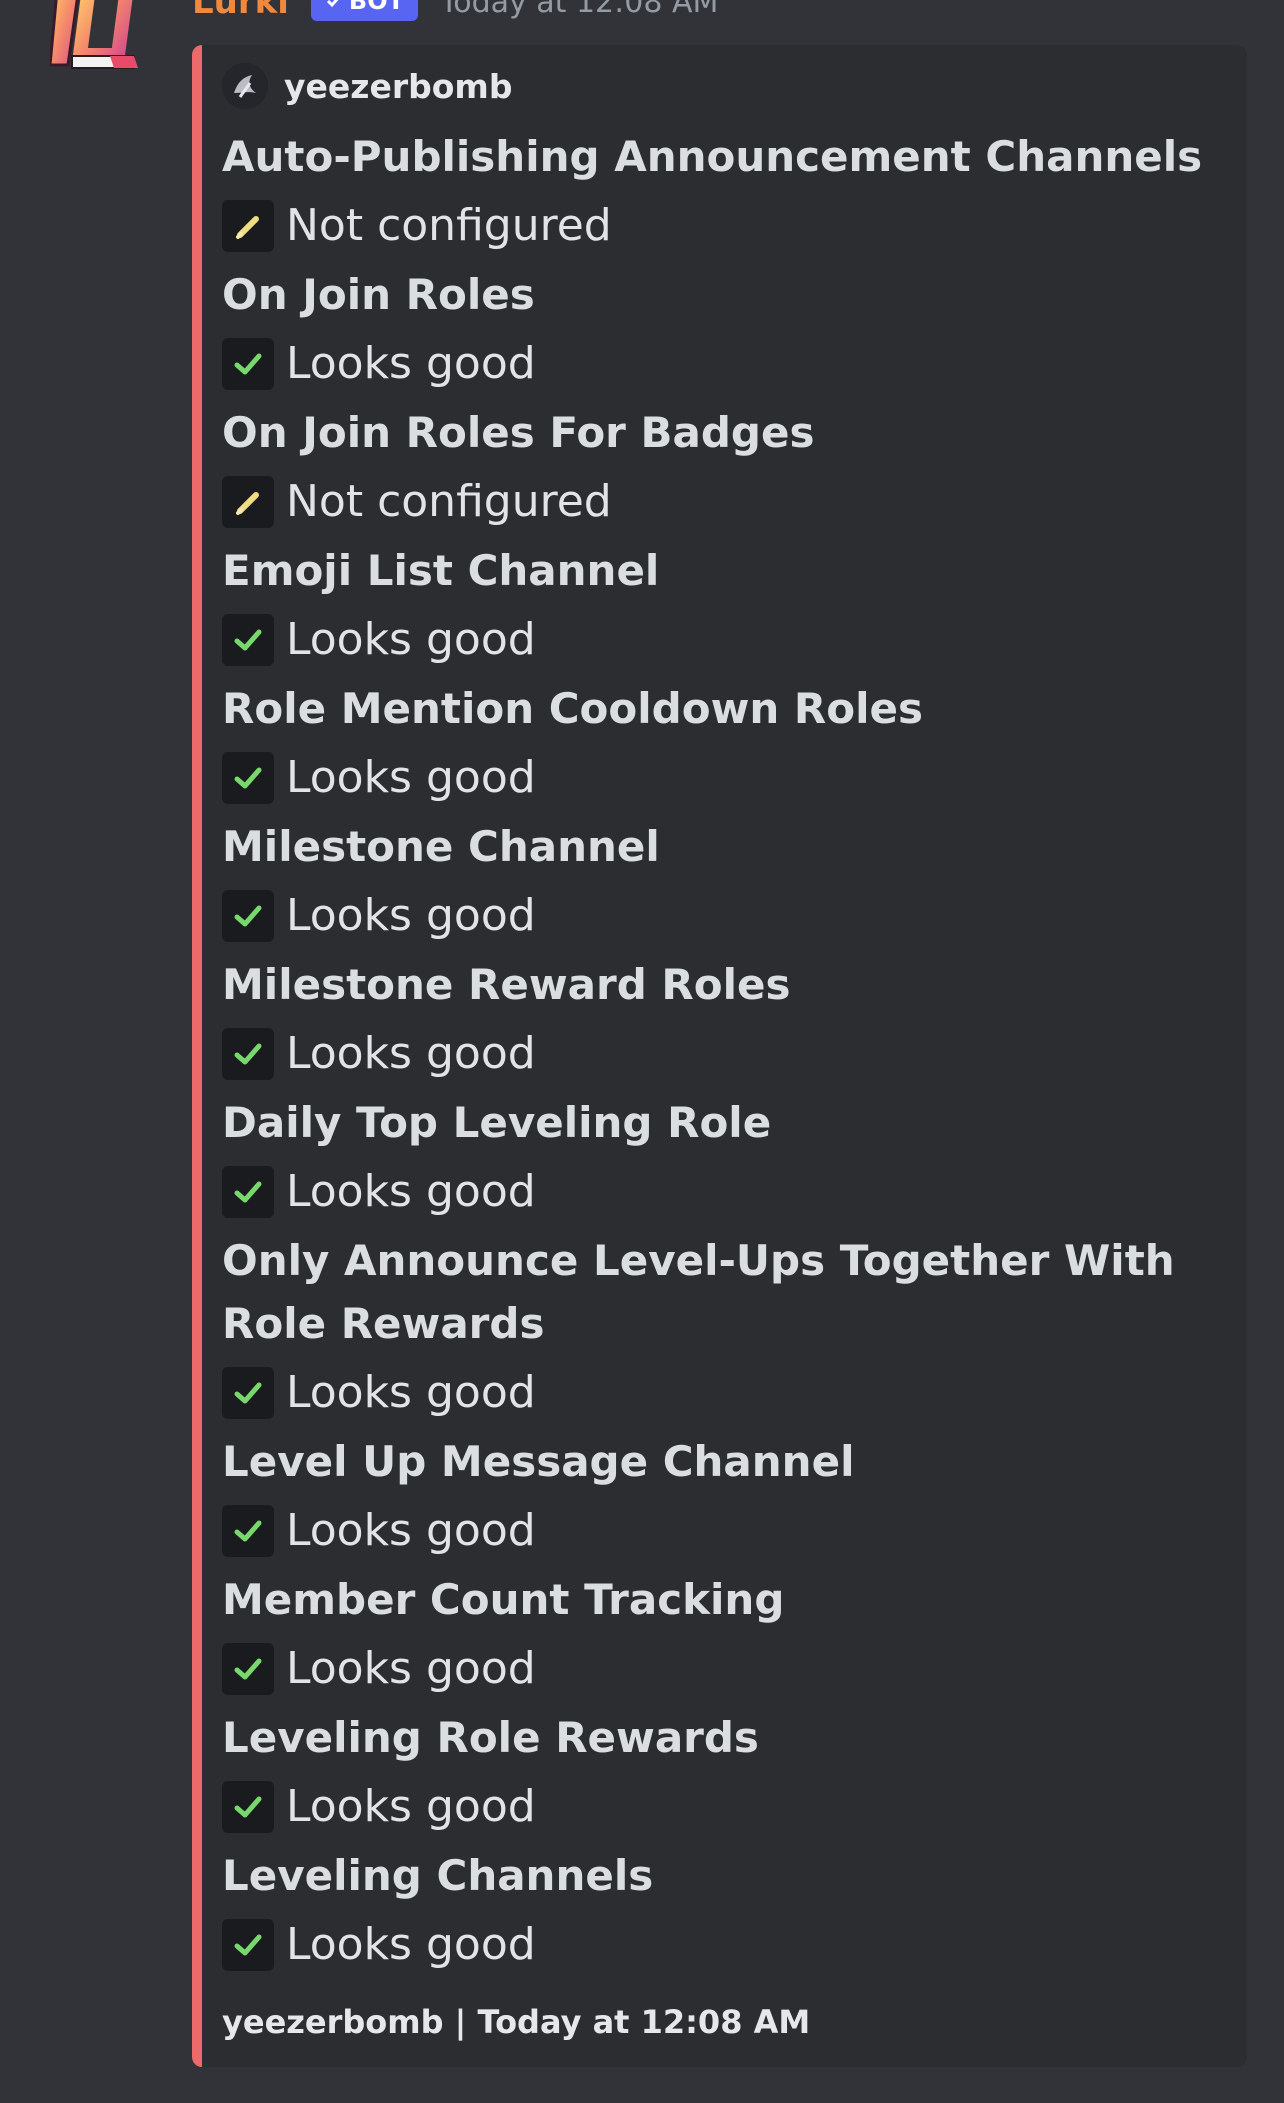 The image size is (1284, 2103). I want to click on bot-avatar, so click(99, 40).